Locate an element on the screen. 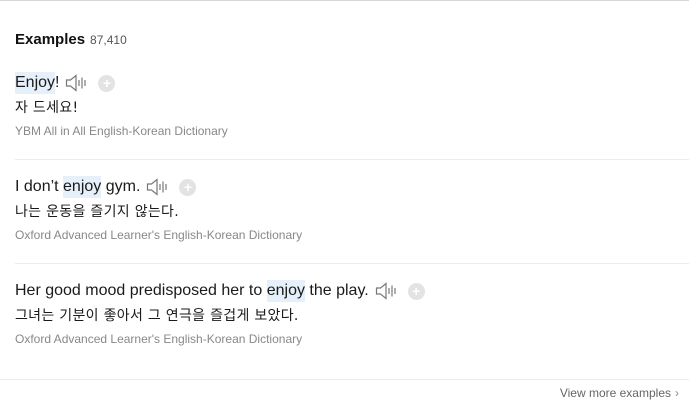 This screenshot has height=409, width=689. sentence-text-post: the play. is located at coordinates (336, 290).